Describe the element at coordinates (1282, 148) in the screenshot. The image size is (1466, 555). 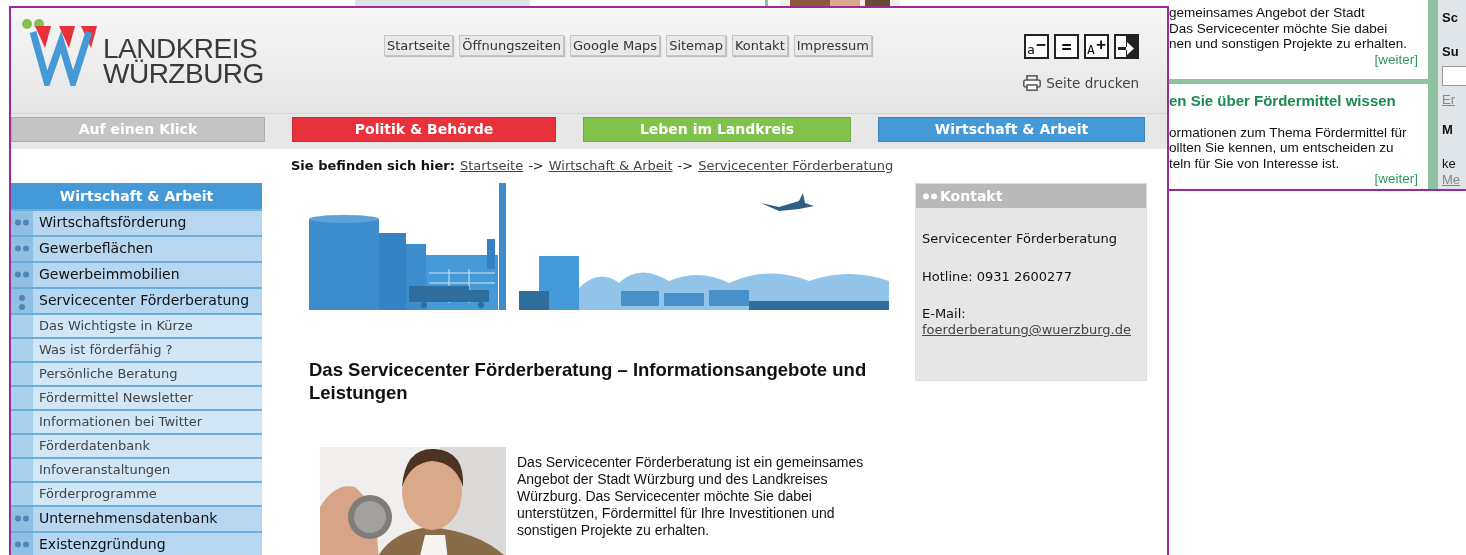
I see `text-line: ollten Sie kennen, um entscheiden zu` at that location.